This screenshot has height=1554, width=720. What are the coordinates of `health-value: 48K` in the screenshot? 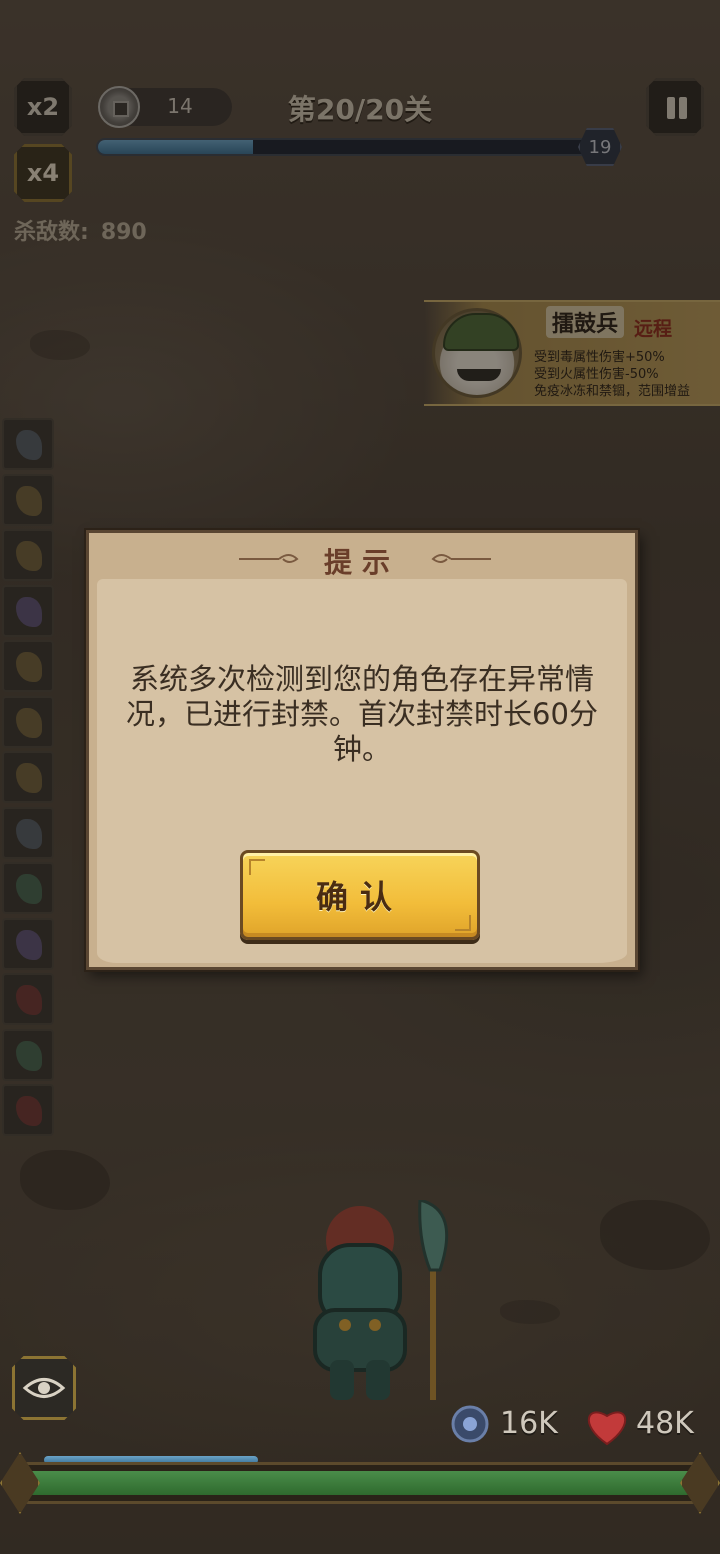 It's located at (665, 1423).